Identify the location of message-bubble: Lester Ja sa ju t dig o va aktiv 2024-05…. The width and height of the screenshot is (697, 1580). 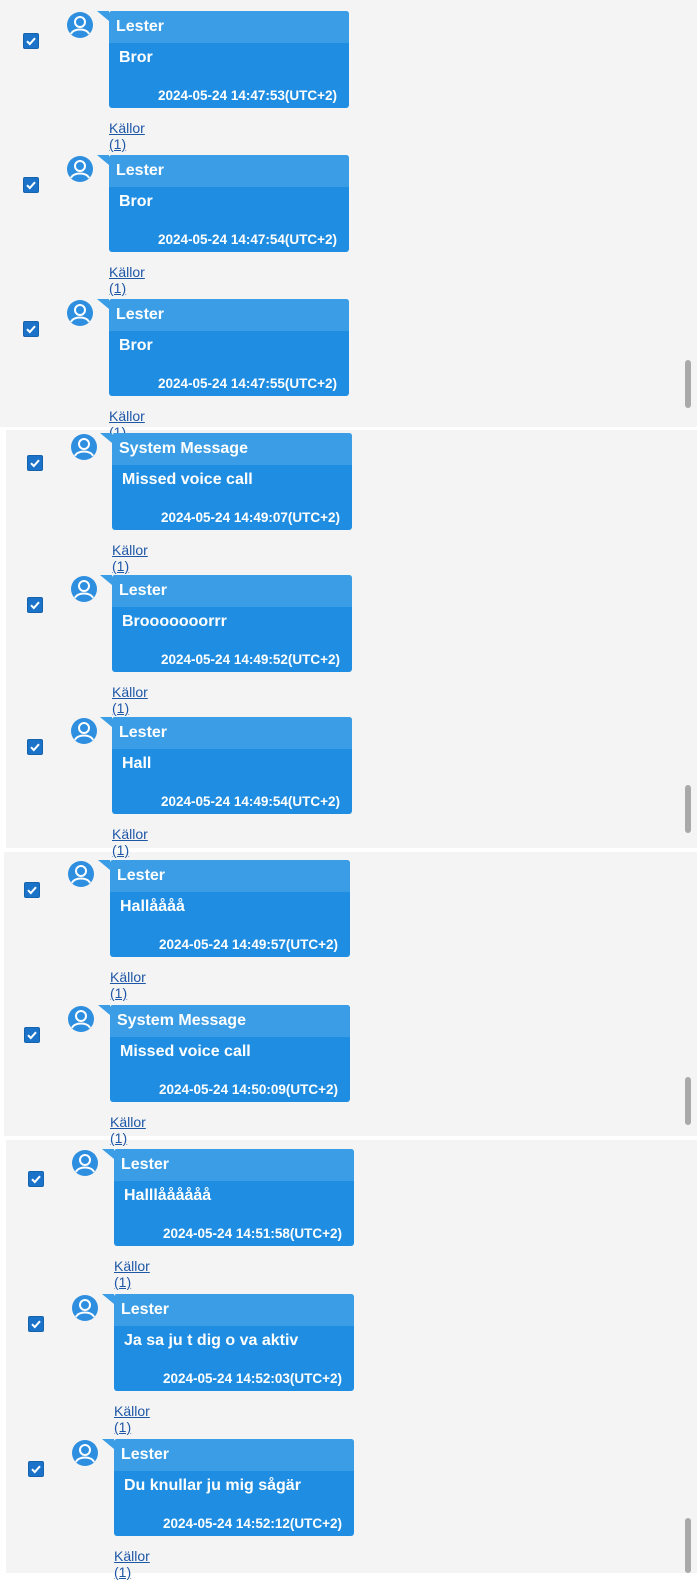
(234, 1342).